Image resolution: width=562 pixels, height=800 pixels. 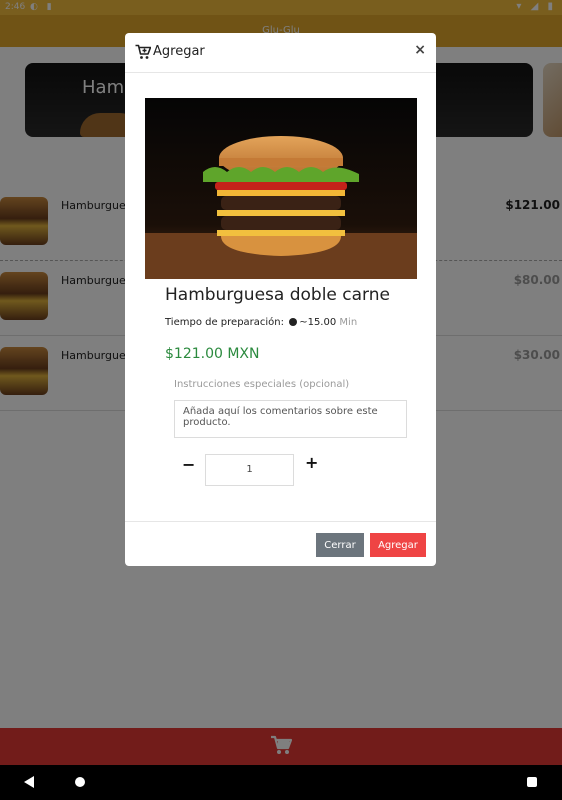 What do you see at coordinates (280, 544) in the screenshot?
I see `dialog-footer: Cerrar Agregar` at bounding box center [280, 544].